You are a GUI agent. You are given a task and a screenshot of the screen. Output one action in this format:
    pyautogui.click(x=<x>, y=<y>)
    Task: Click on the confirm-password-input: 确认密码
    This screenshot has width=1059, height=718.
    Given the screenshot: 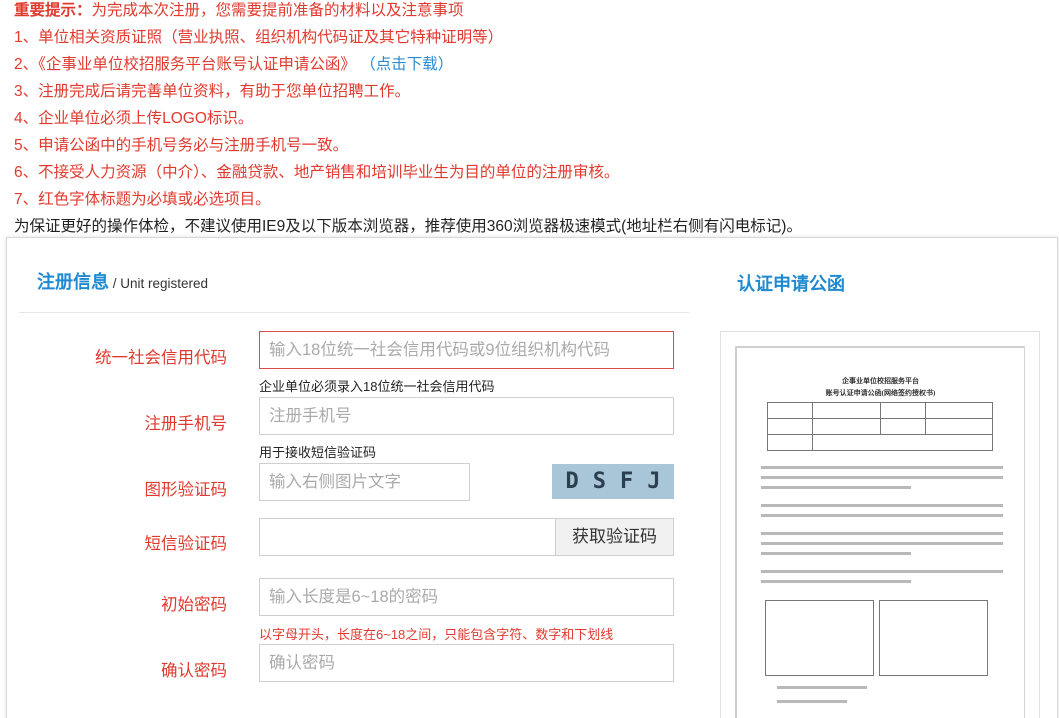 What is the action you would take?
    pyautogui.click(x=466, y=663)
    